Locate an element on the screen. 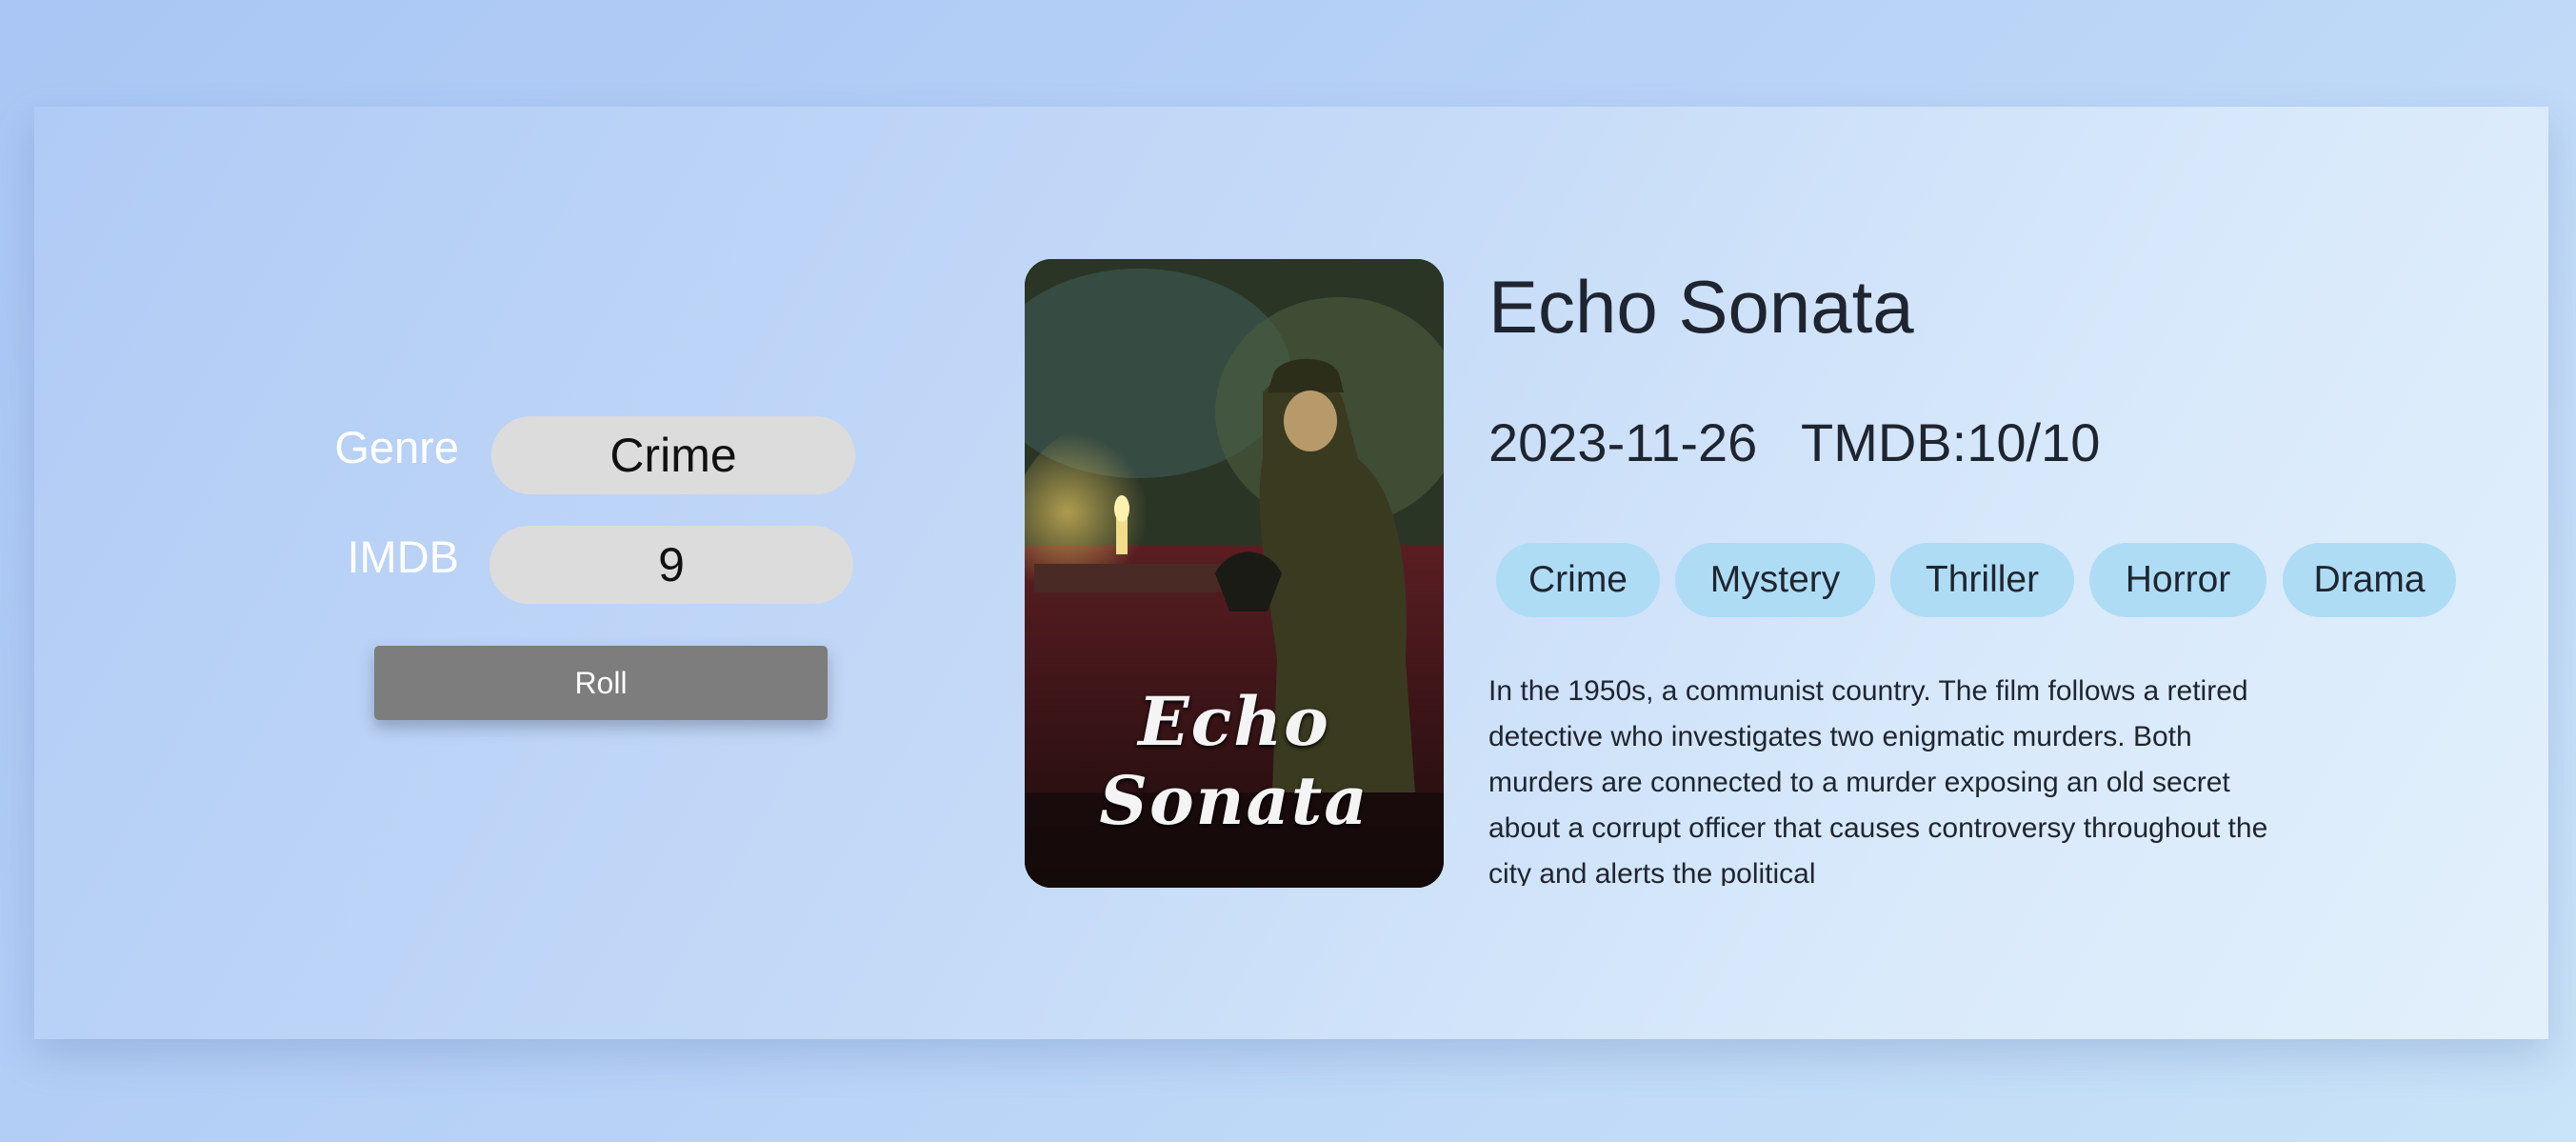 This screenshot has width=2576, height=1142. poster-title-art: Echo Sonata is located at coordinates (1234, 761).